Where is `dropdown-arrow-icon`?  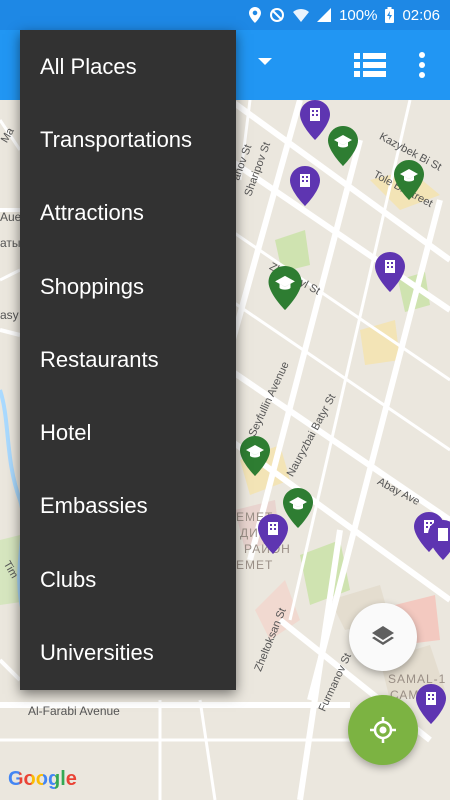
dropdown-arrow-icon is located at coordinates (265, 61).